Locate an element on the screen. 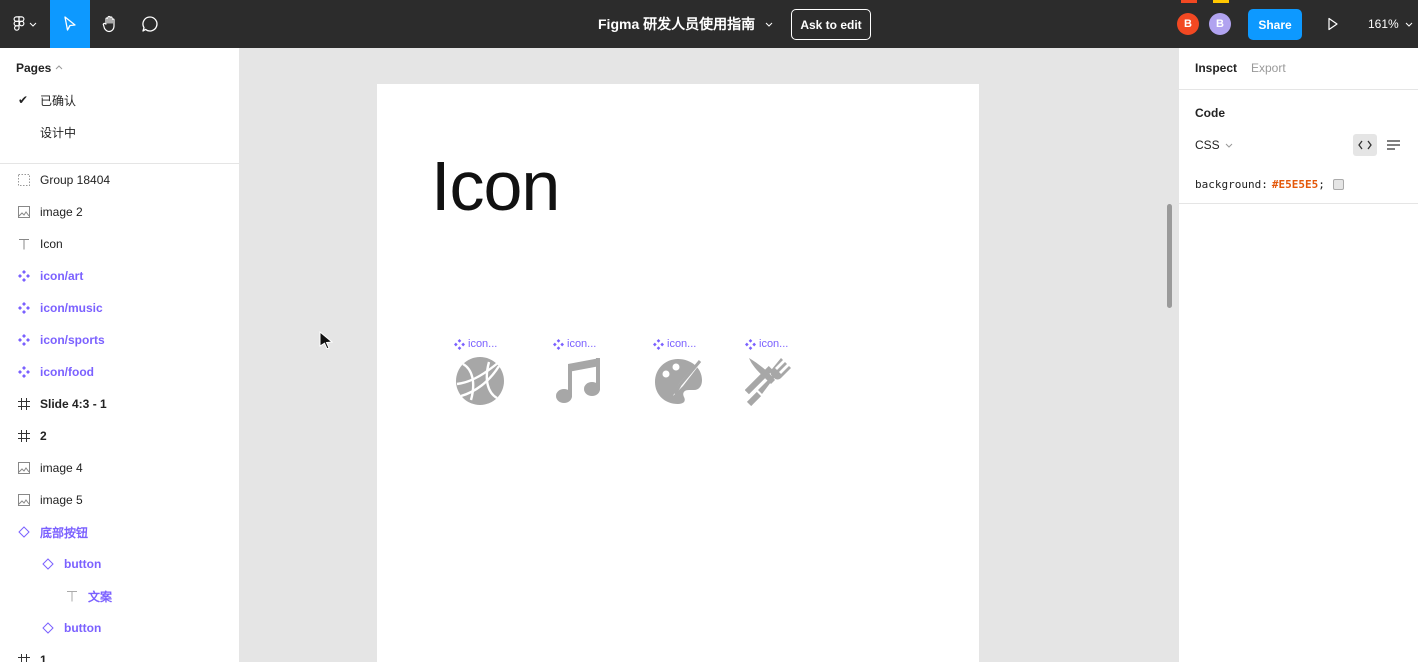 This screenshot has width=1418, height=662. frame-title: Icon is located at coordinates (495, 186).